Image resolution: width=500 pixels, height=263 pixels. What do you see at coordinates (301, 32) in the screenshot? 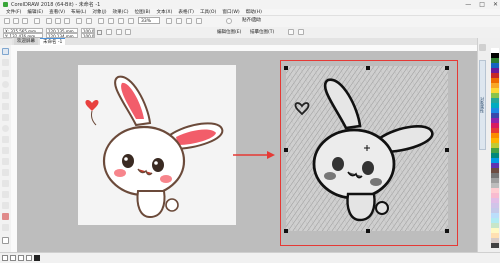
I see `resample-icon` at bounding box center [301, 32].